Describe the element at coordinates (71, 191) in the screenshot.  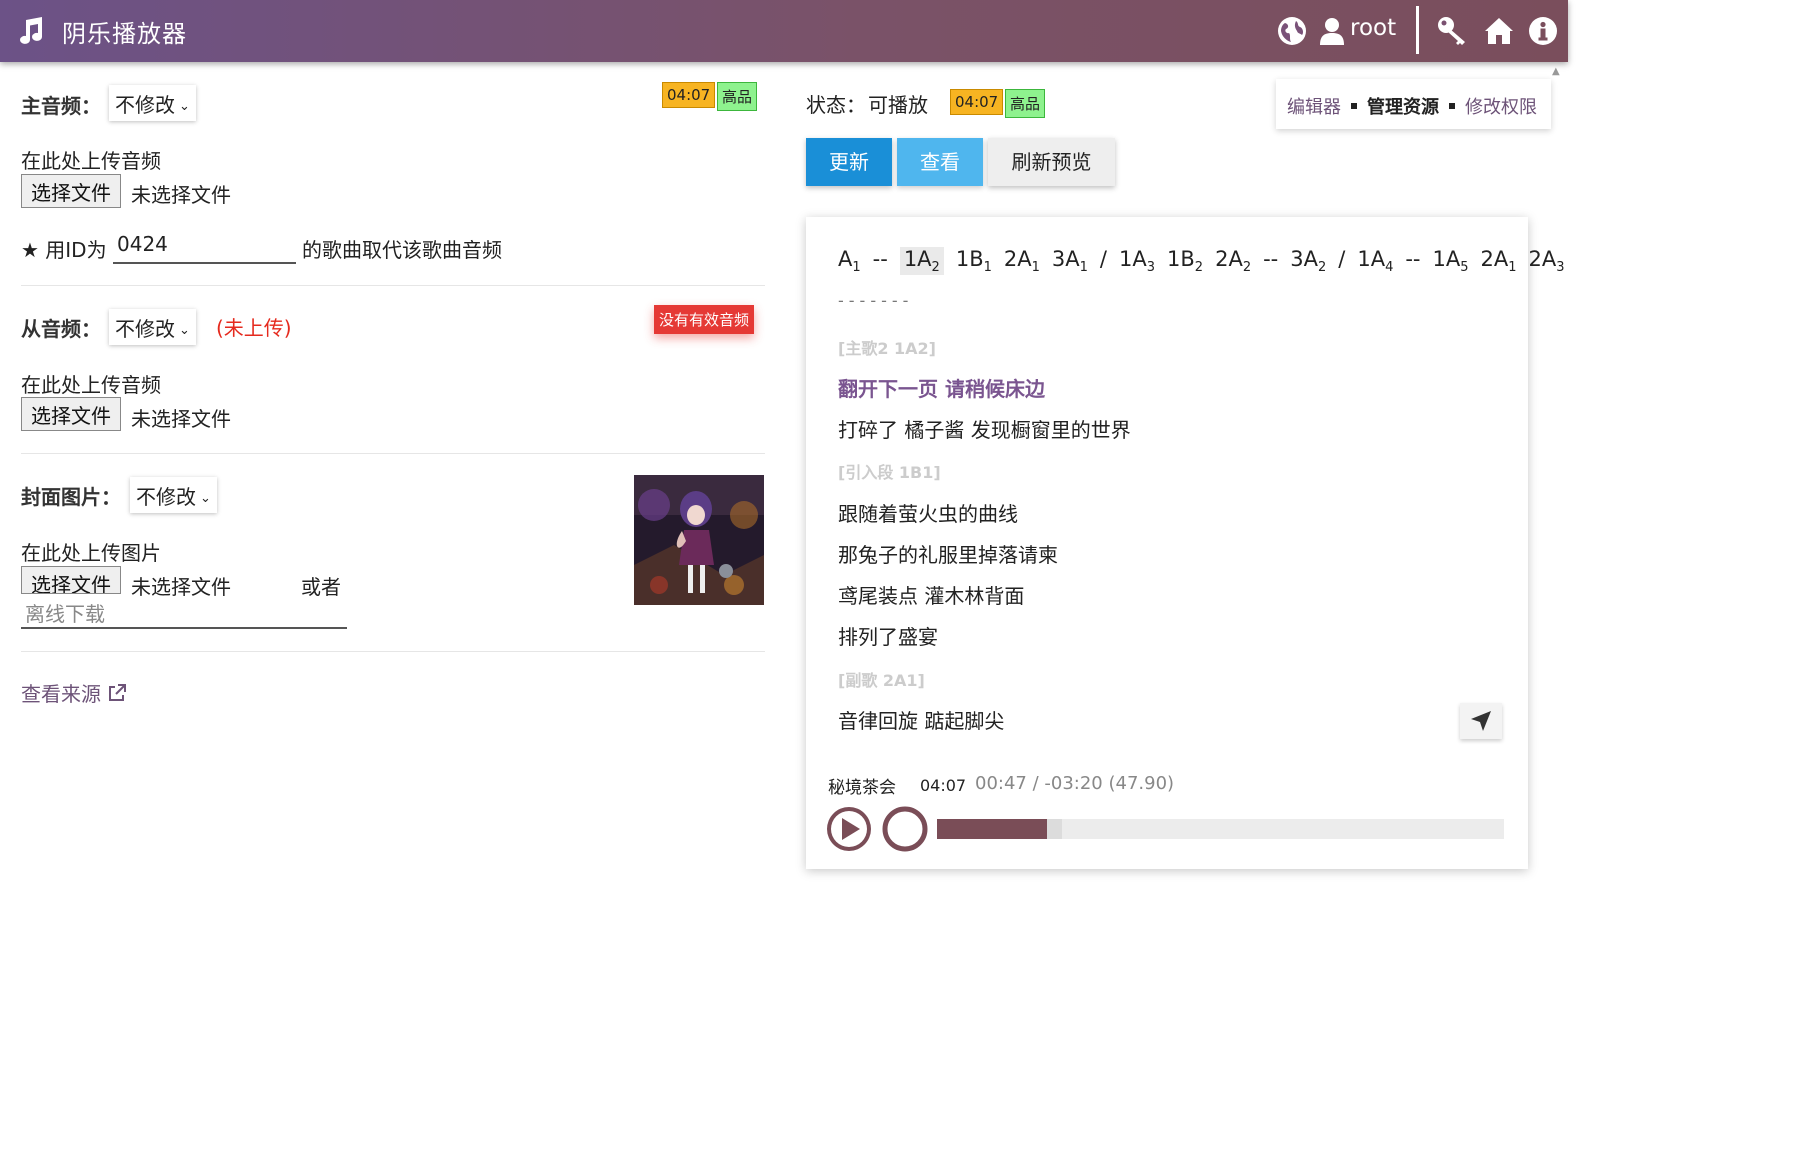
I see `main-audio-file-button: 选择文件` at that location.